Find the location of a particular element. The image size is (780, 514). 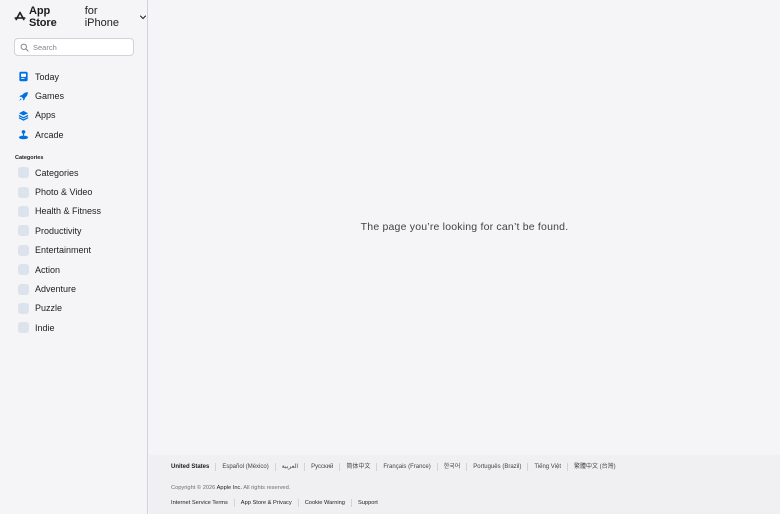

health-fitness-icon is located at coordinates (23, 211).